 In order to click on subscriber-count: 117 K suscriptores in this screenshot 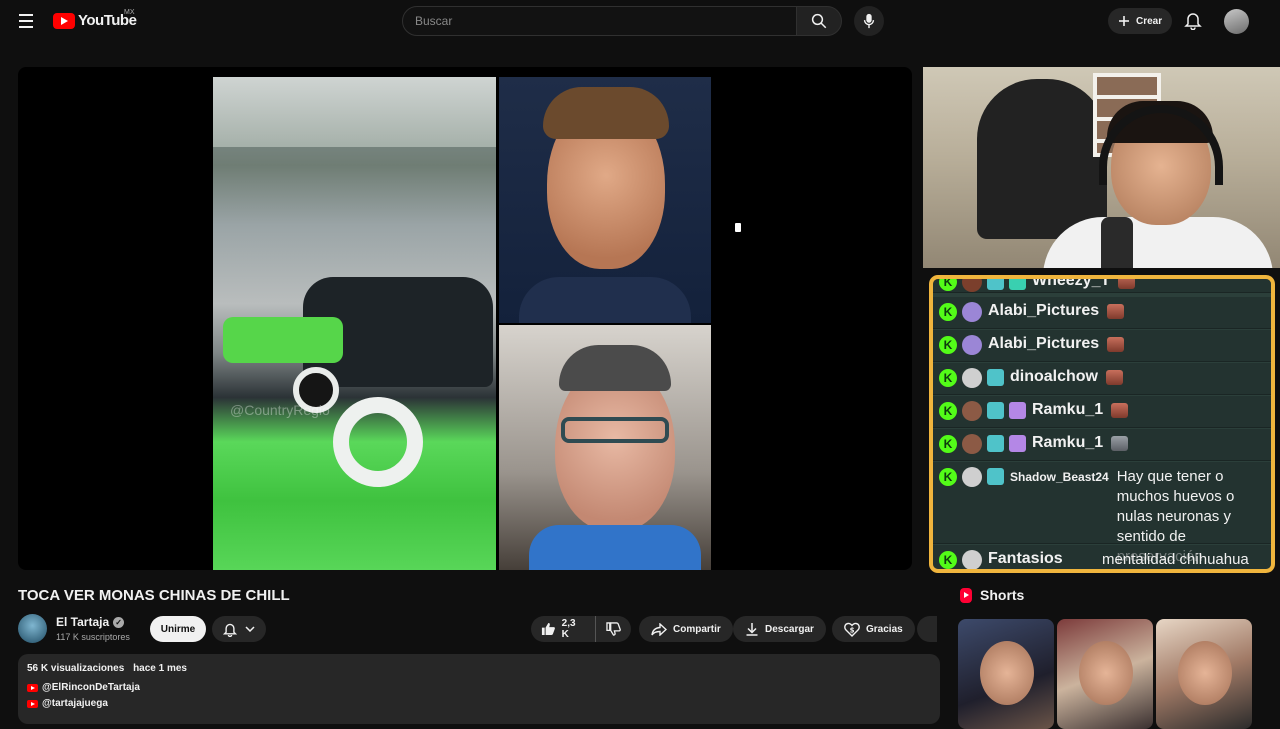, I will do `click(93, 637)`.